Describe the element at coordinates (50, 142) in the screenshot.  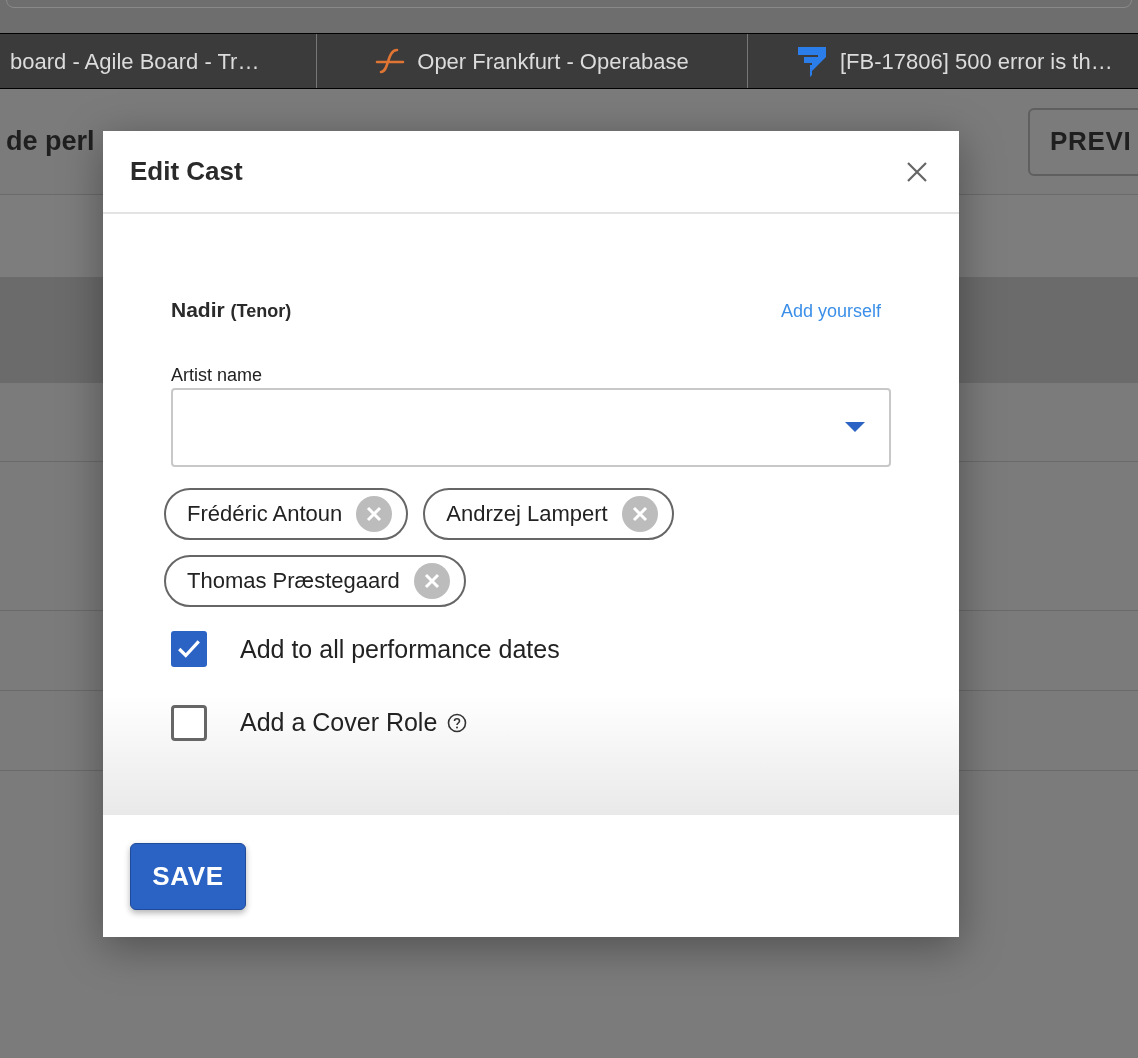
I see `page-title: de perl` at that location.